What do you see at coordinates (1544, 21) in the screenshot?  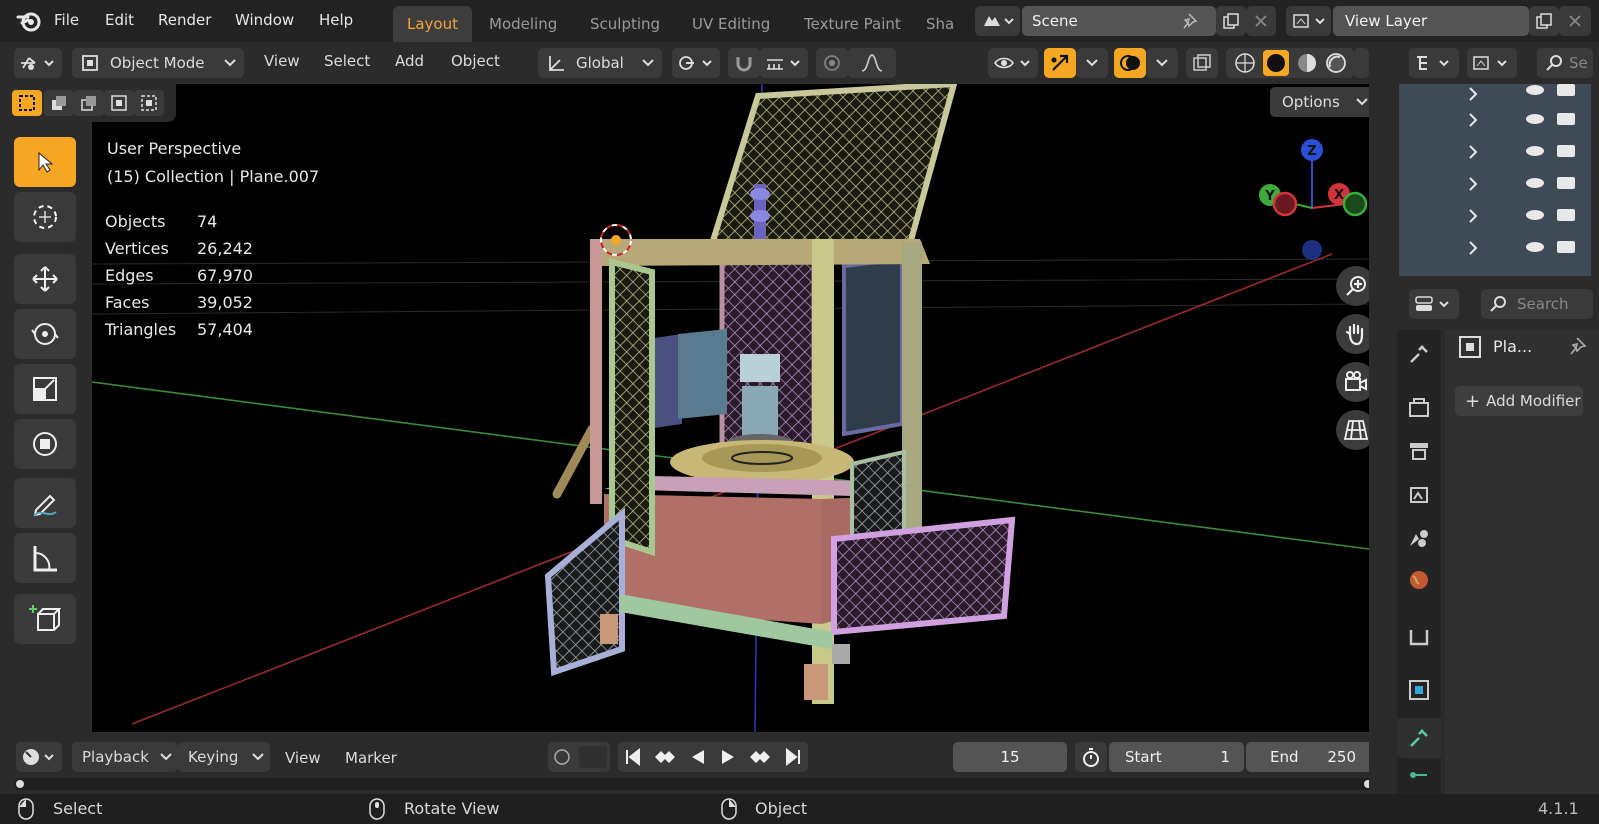 I see `new-view-layer-button` at bounding box center [1544, 21].